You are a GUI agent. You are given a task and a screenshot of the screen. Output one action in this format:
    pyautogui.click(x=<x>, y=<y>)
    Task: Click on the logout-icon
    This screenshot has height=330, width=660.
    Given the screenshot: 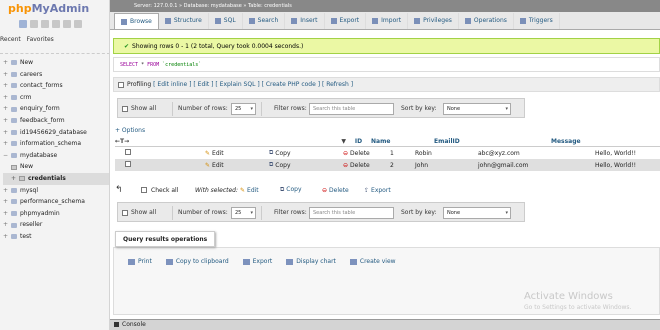 What is the action you would take?
    pyautogui.click(x=34, y=24)
    